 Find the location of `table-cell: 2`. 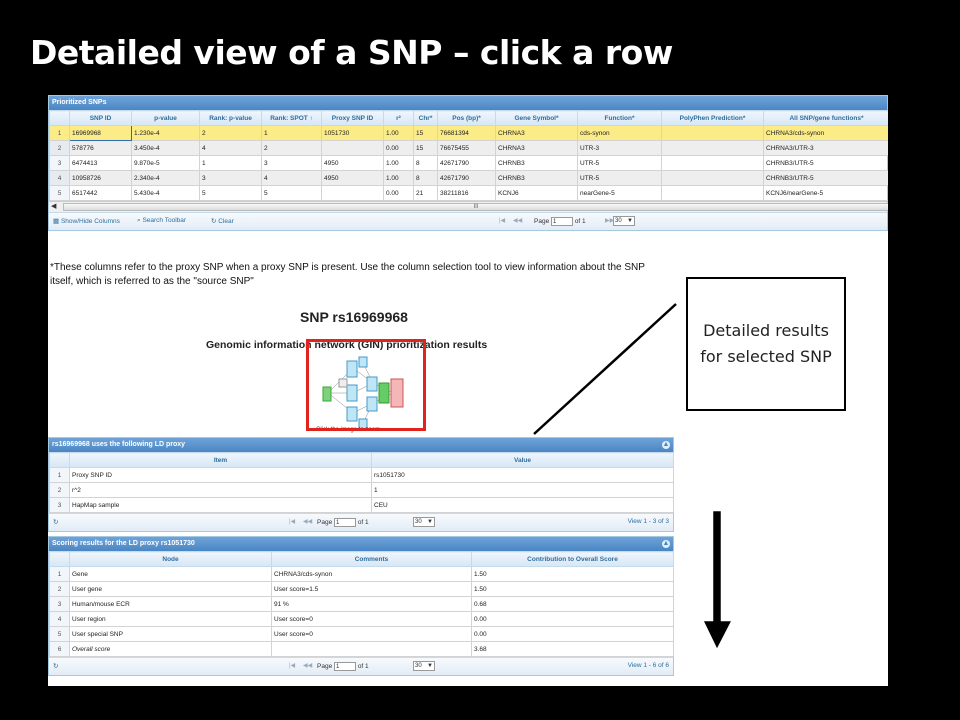

table-cell: 2 is located at coordinates (230, 133).